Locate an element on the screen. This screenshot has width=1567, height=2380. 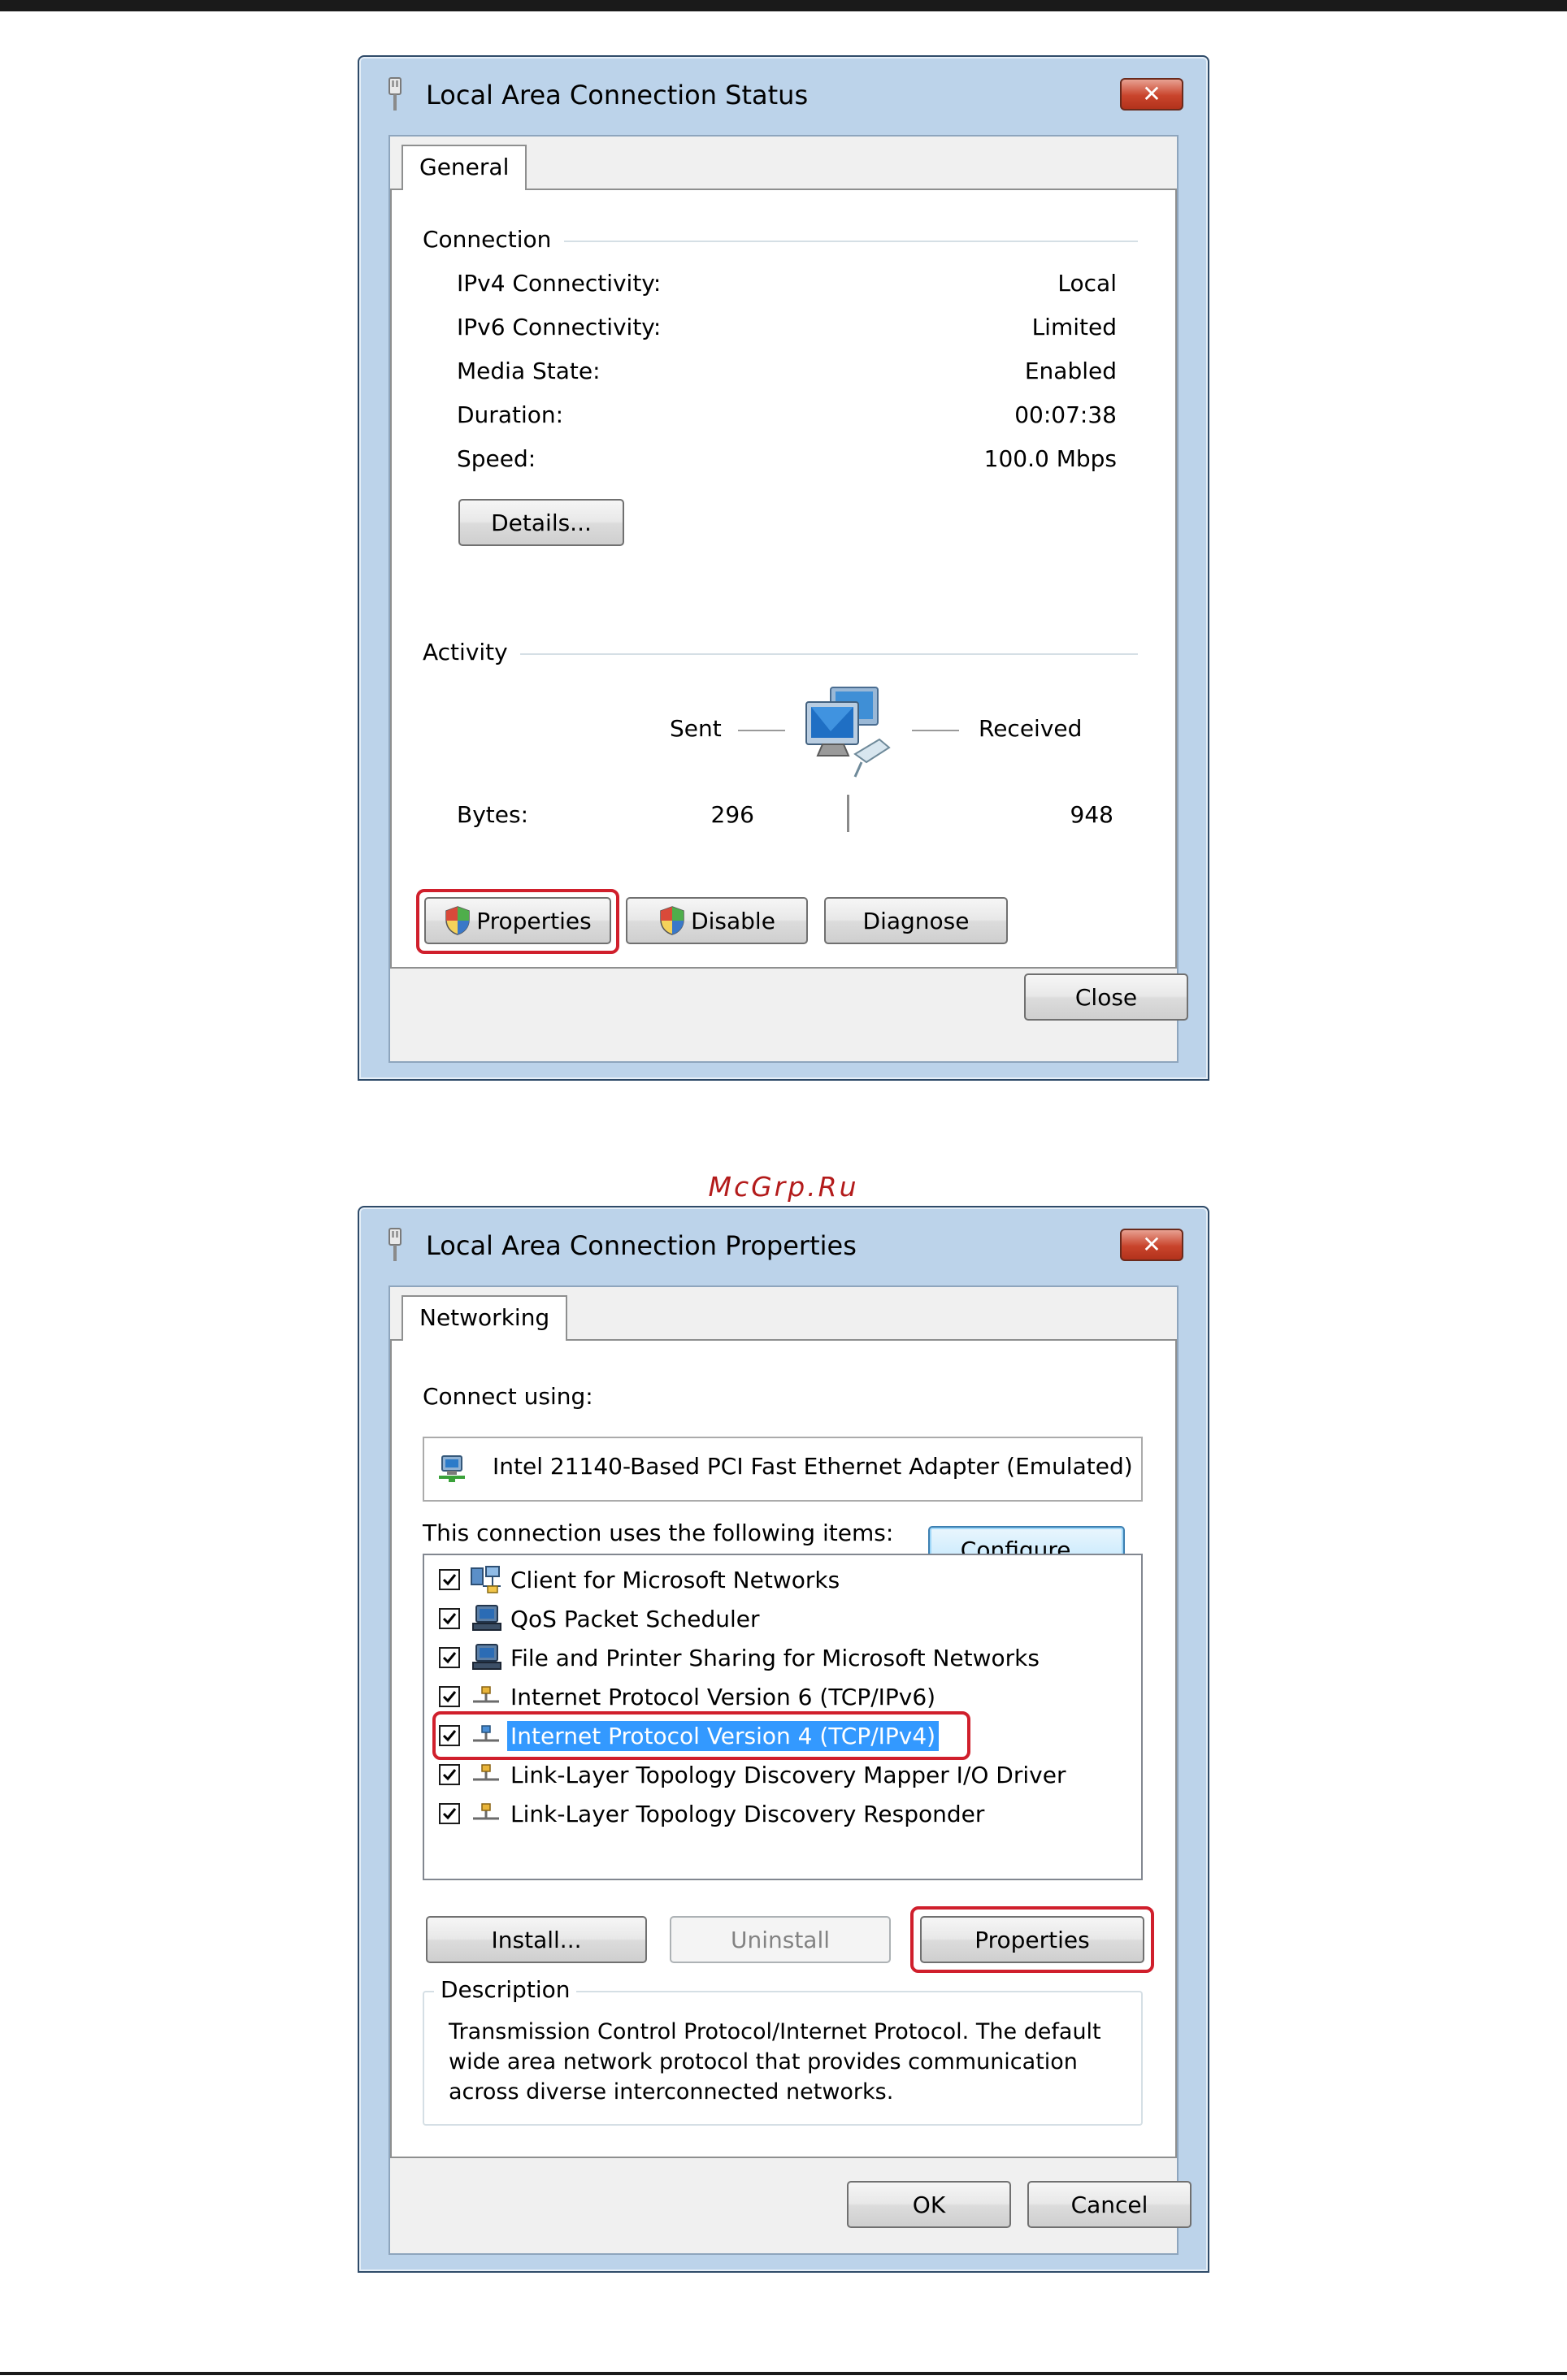
ipv4-highlight-box is located at coordinates (701, 1736).